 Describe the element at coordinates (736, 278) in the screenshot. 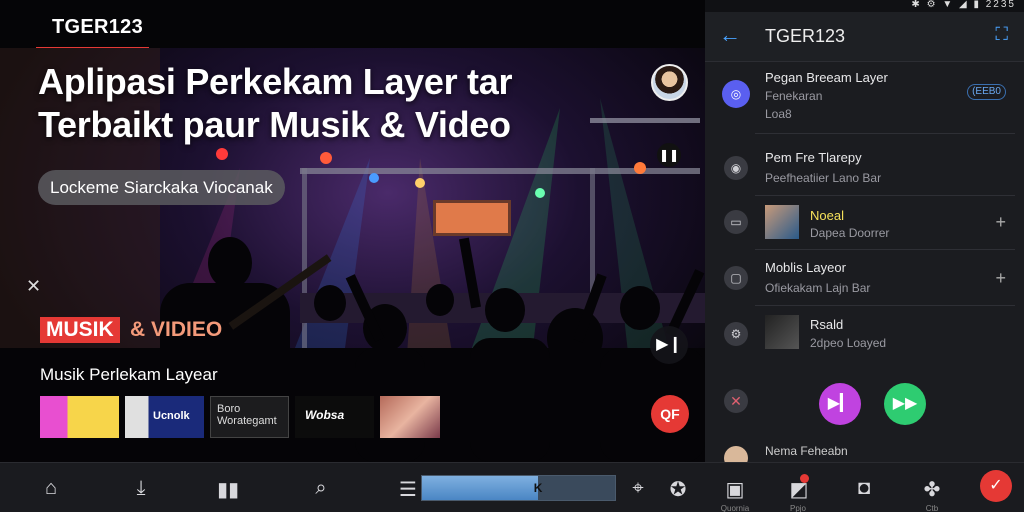

I see `chat-icon: ▢` at that location.